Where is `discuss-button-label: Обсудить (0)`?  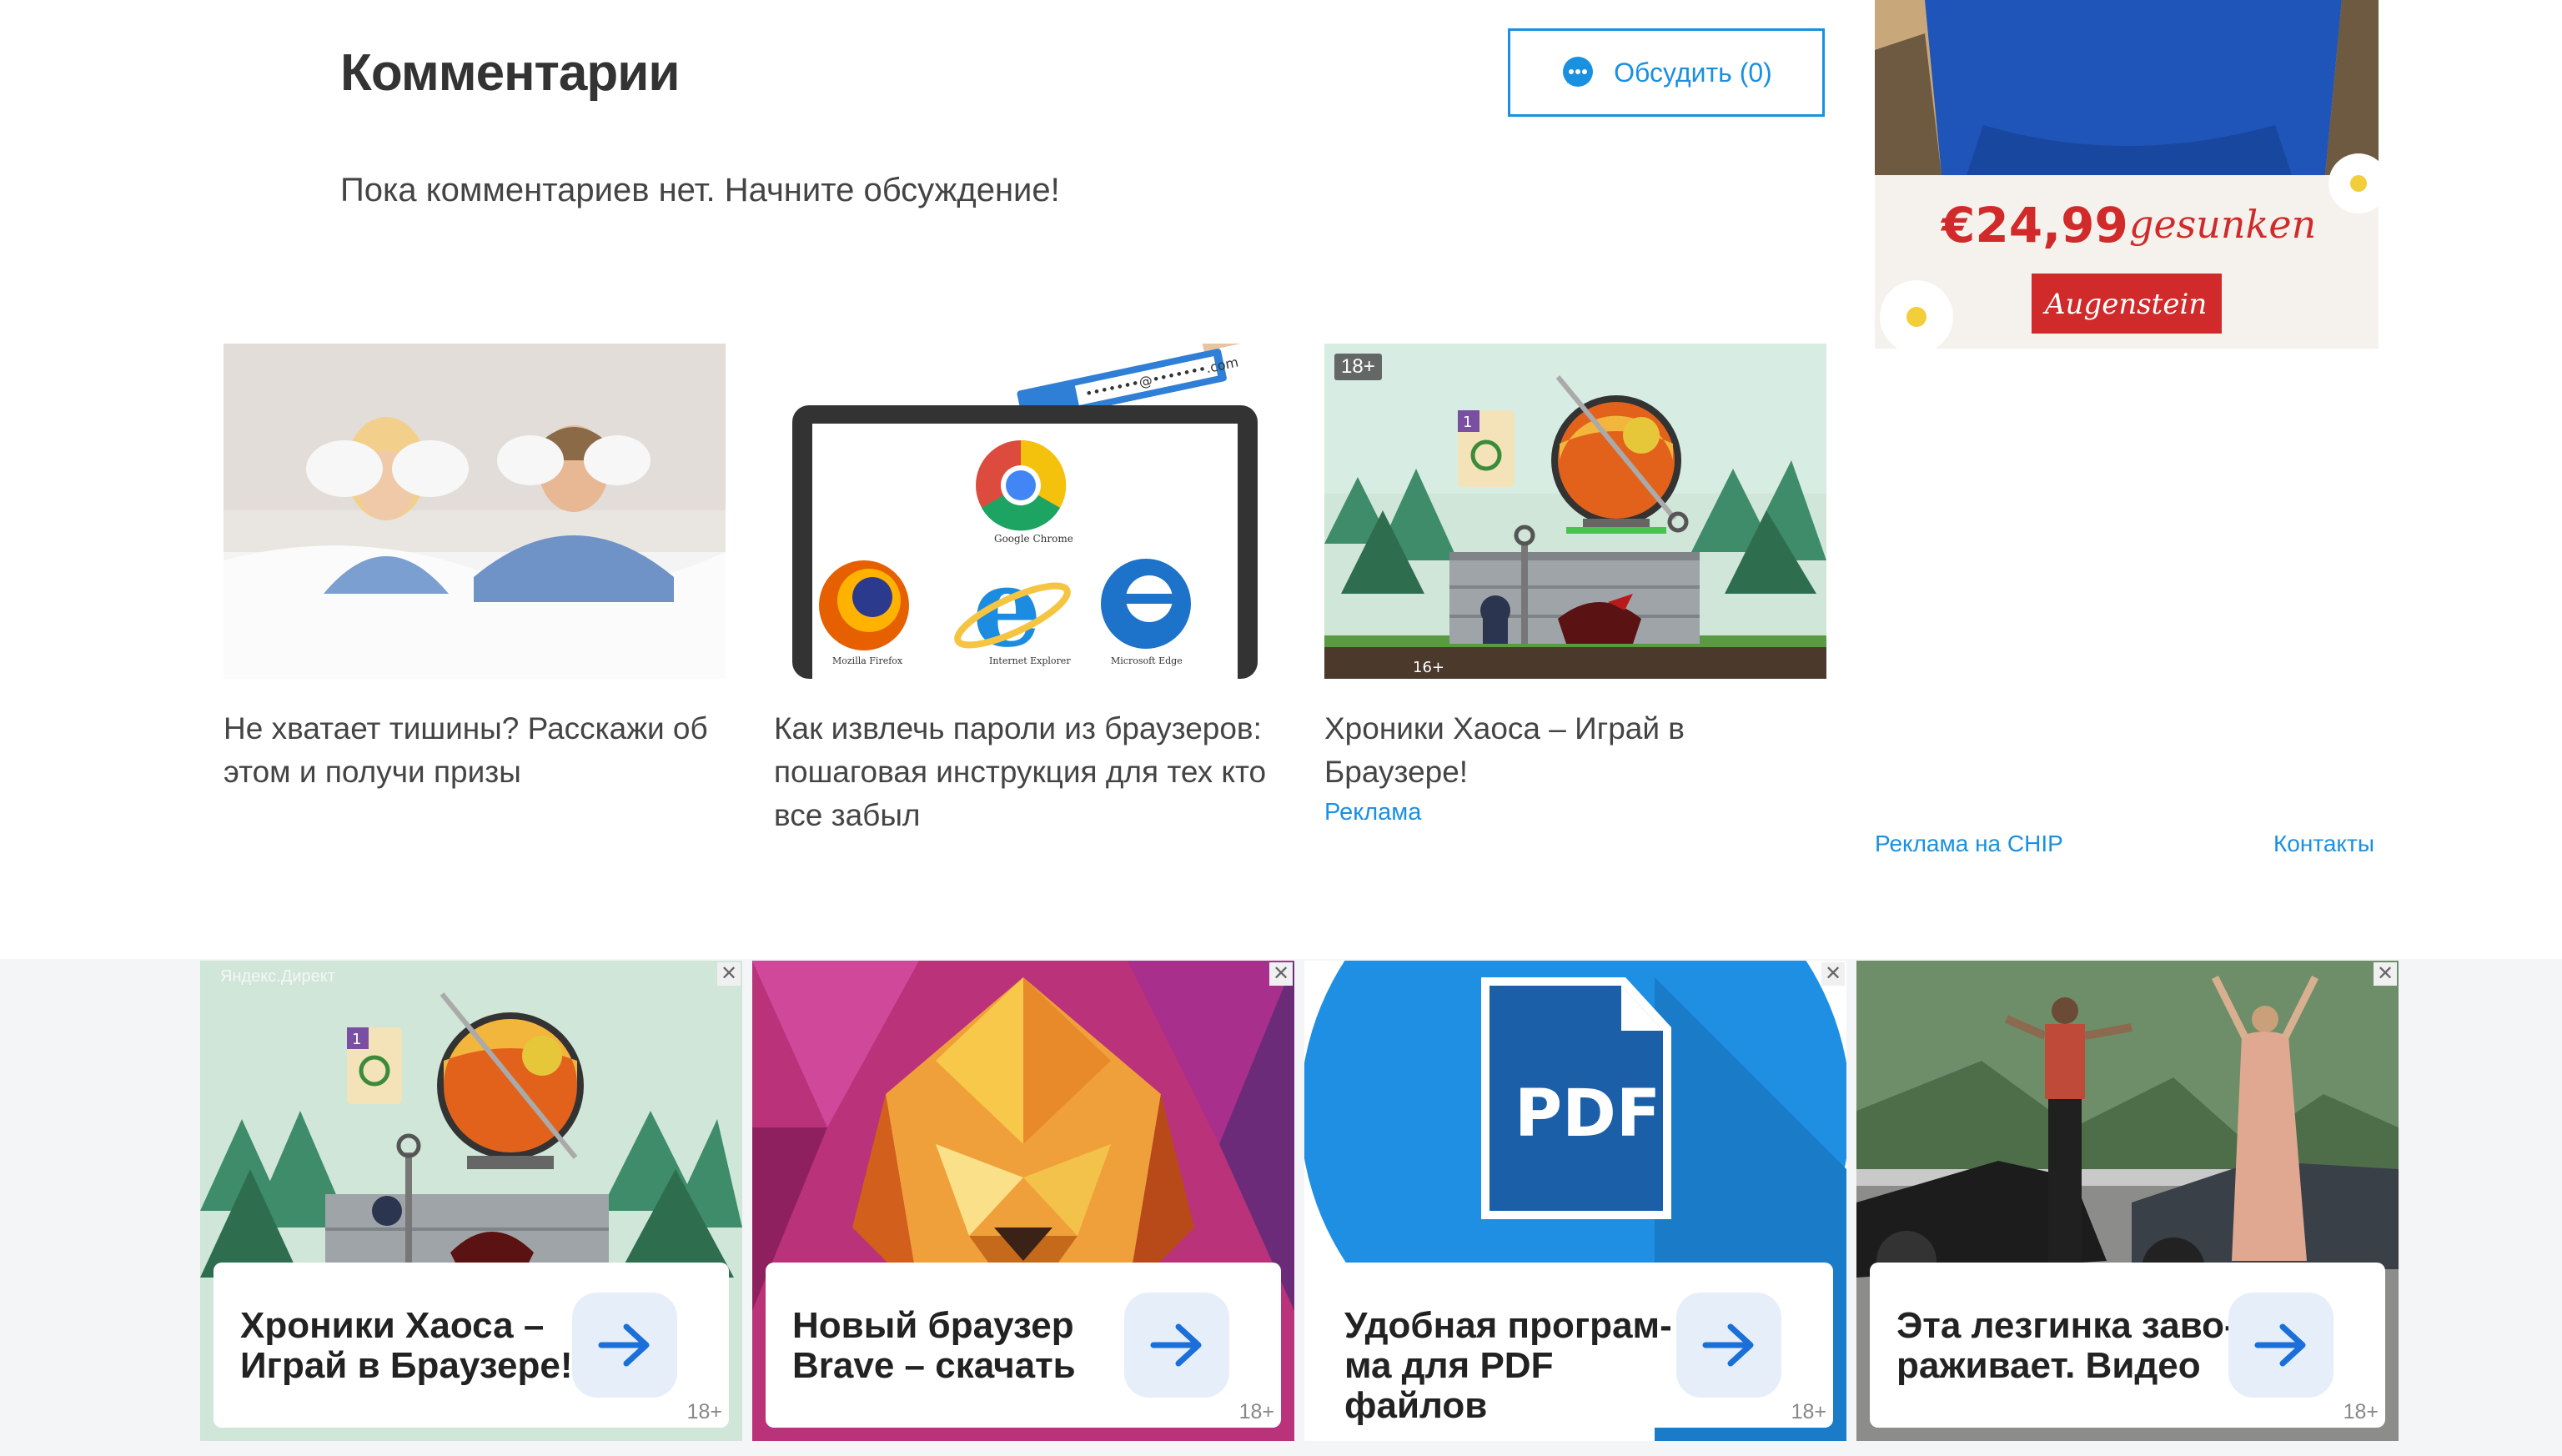
discuss-button-label: Обсудить (0) is located at coordinates (1693, 72).